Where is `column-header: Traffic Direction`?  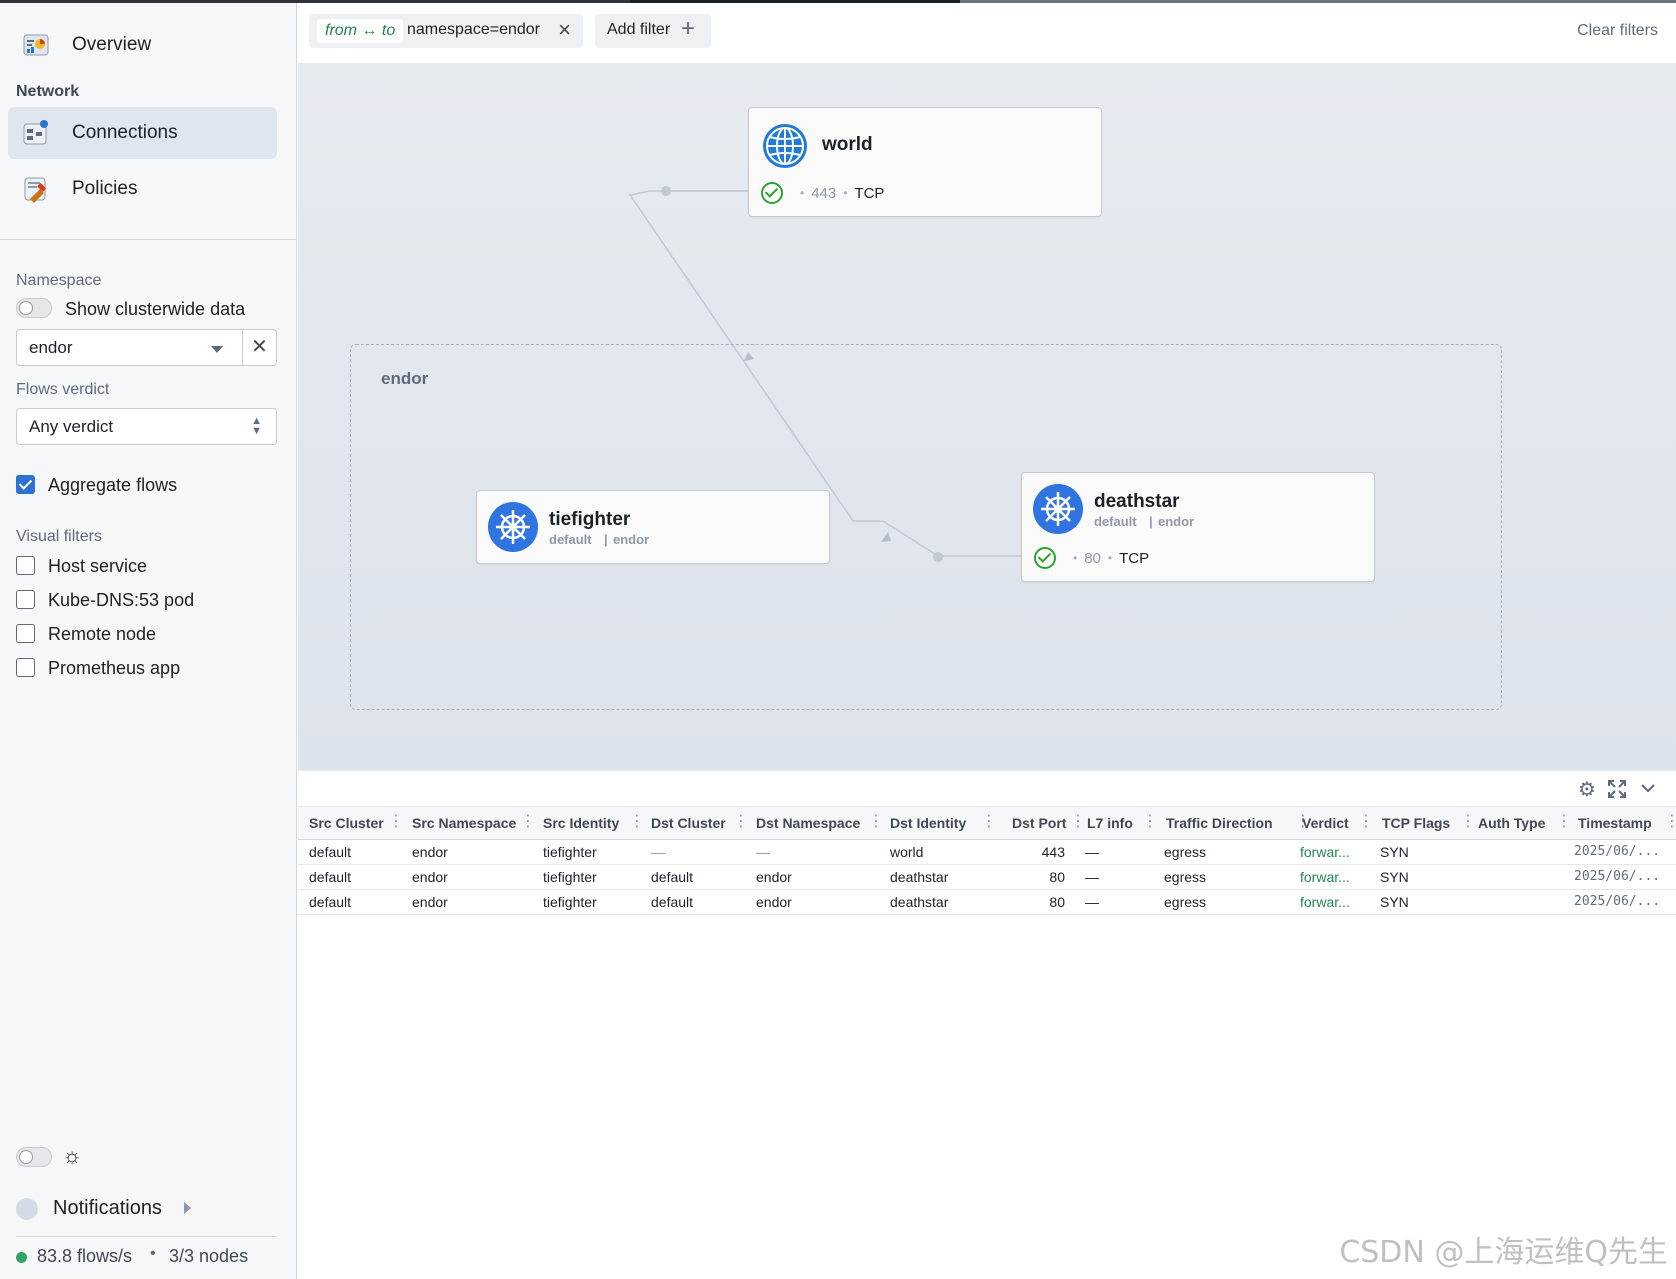 column-header: Traffic Direction is located at coordinates (1219, 823).